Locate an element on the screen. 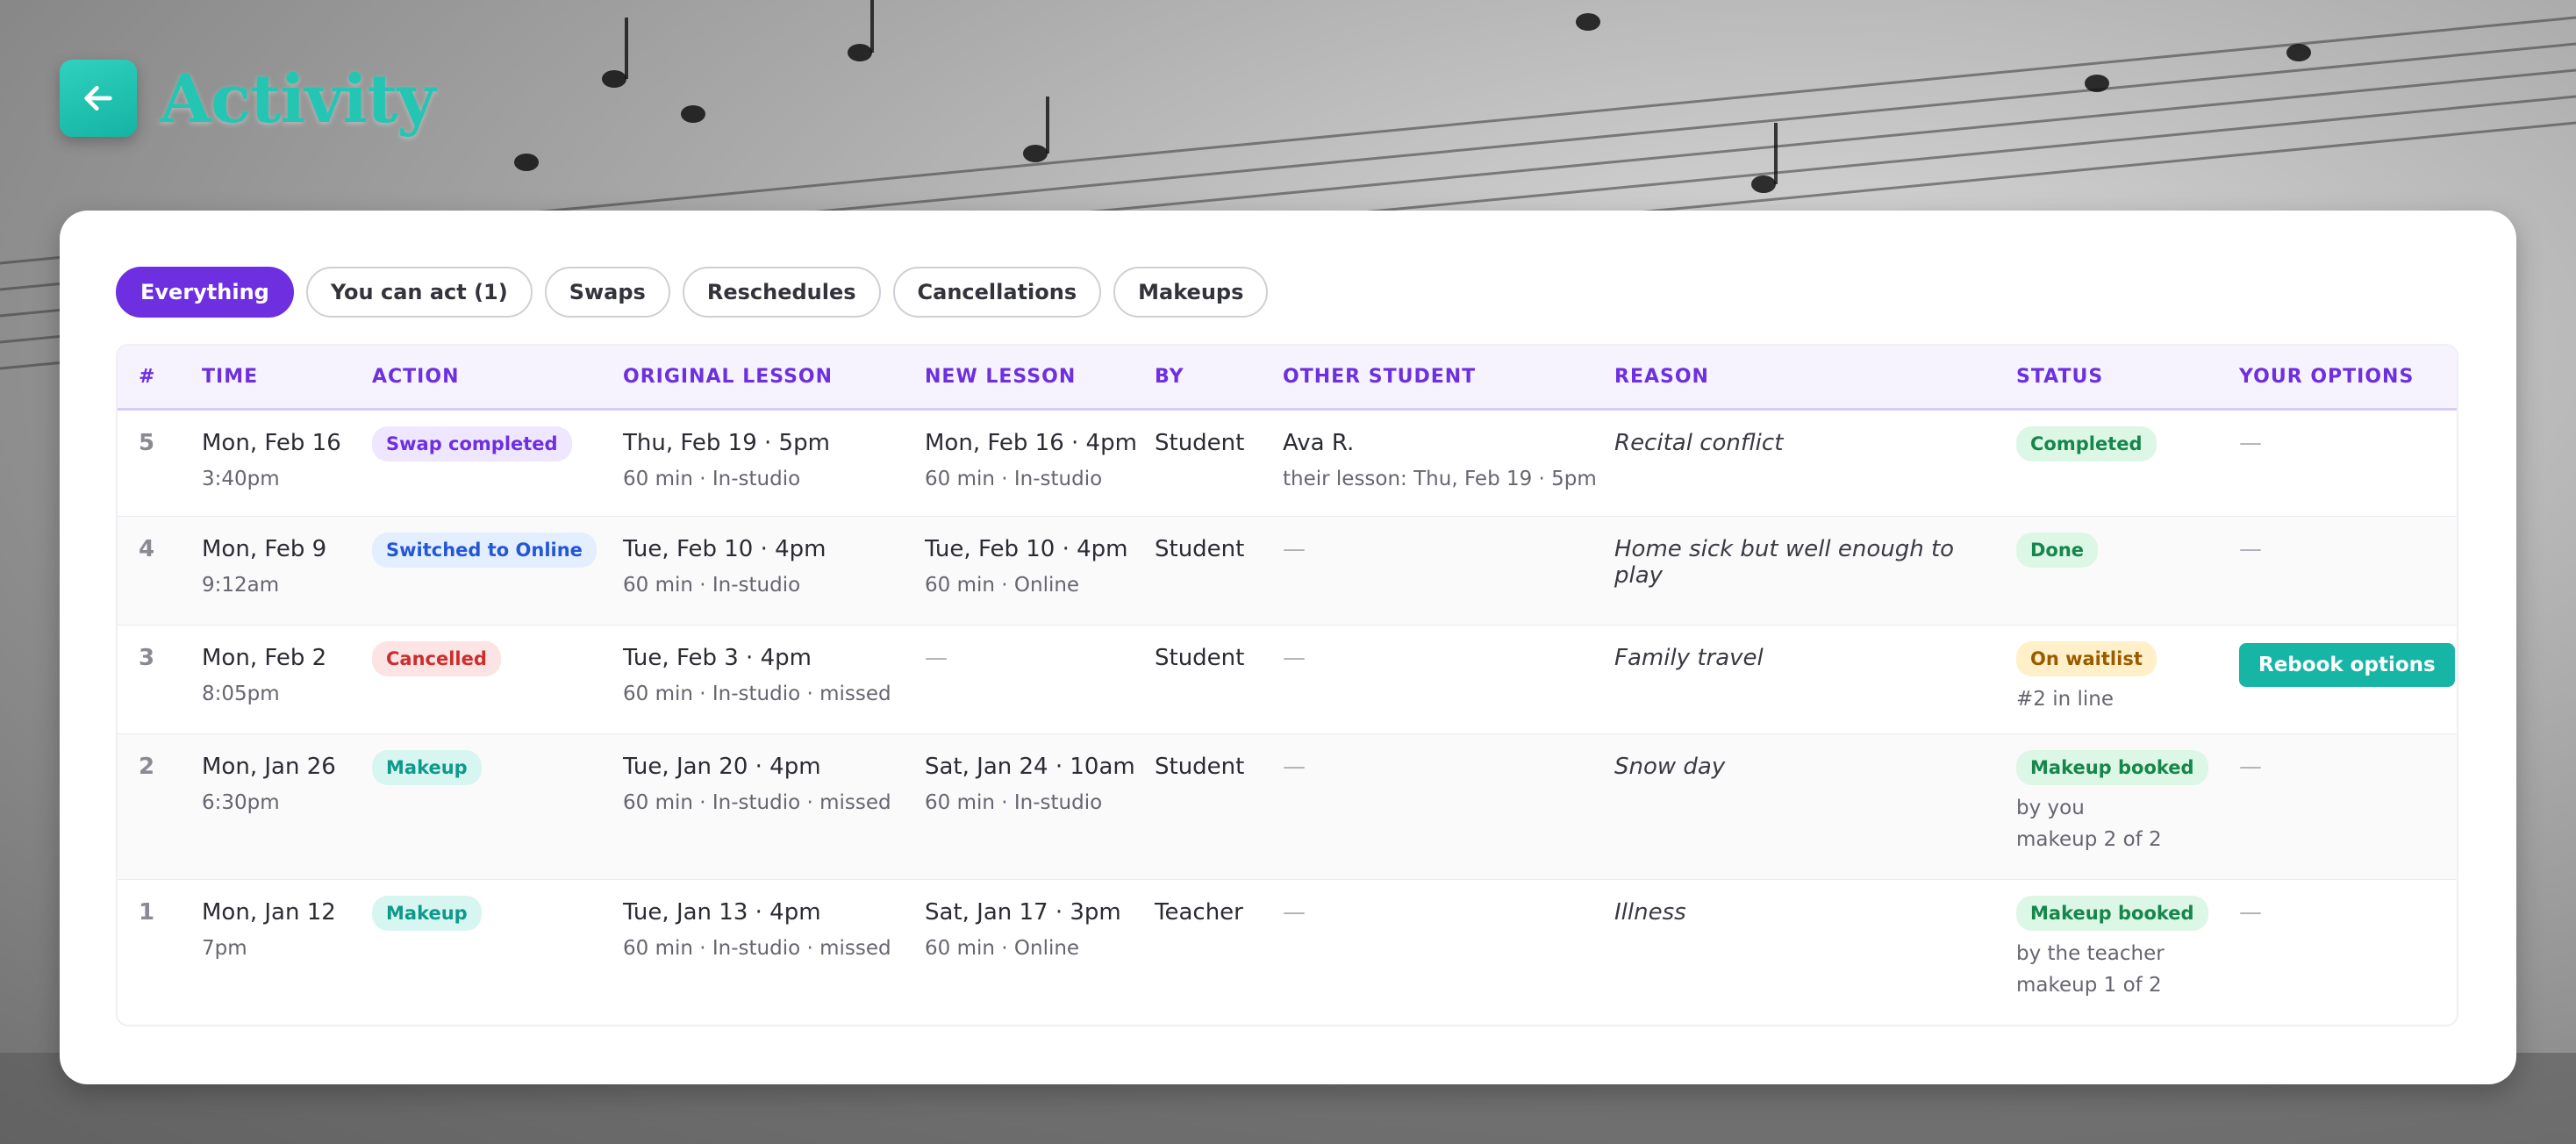 The image size is (2576, 1144). status-badge: Makeup booked is located at coordinates (2112, 767).